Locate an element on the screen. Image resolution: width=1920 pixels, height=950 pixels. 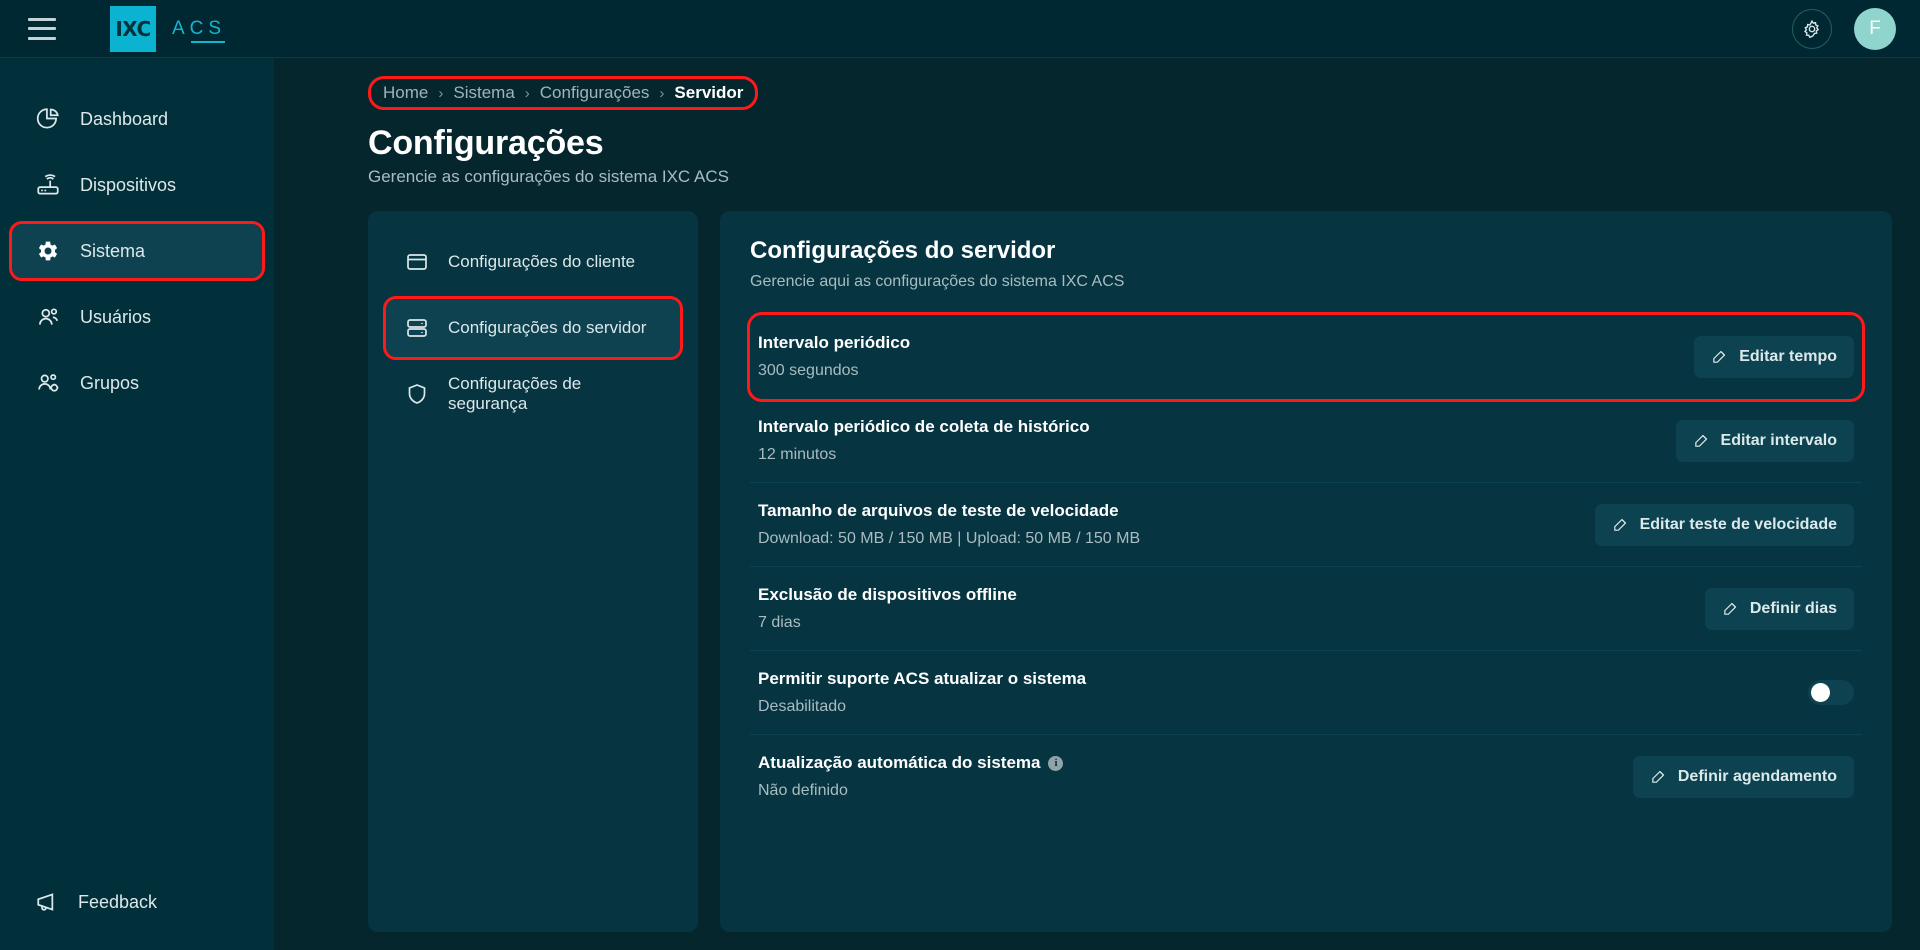
category-item-label: Configurações do servidor is located at coordinates (547, 327).